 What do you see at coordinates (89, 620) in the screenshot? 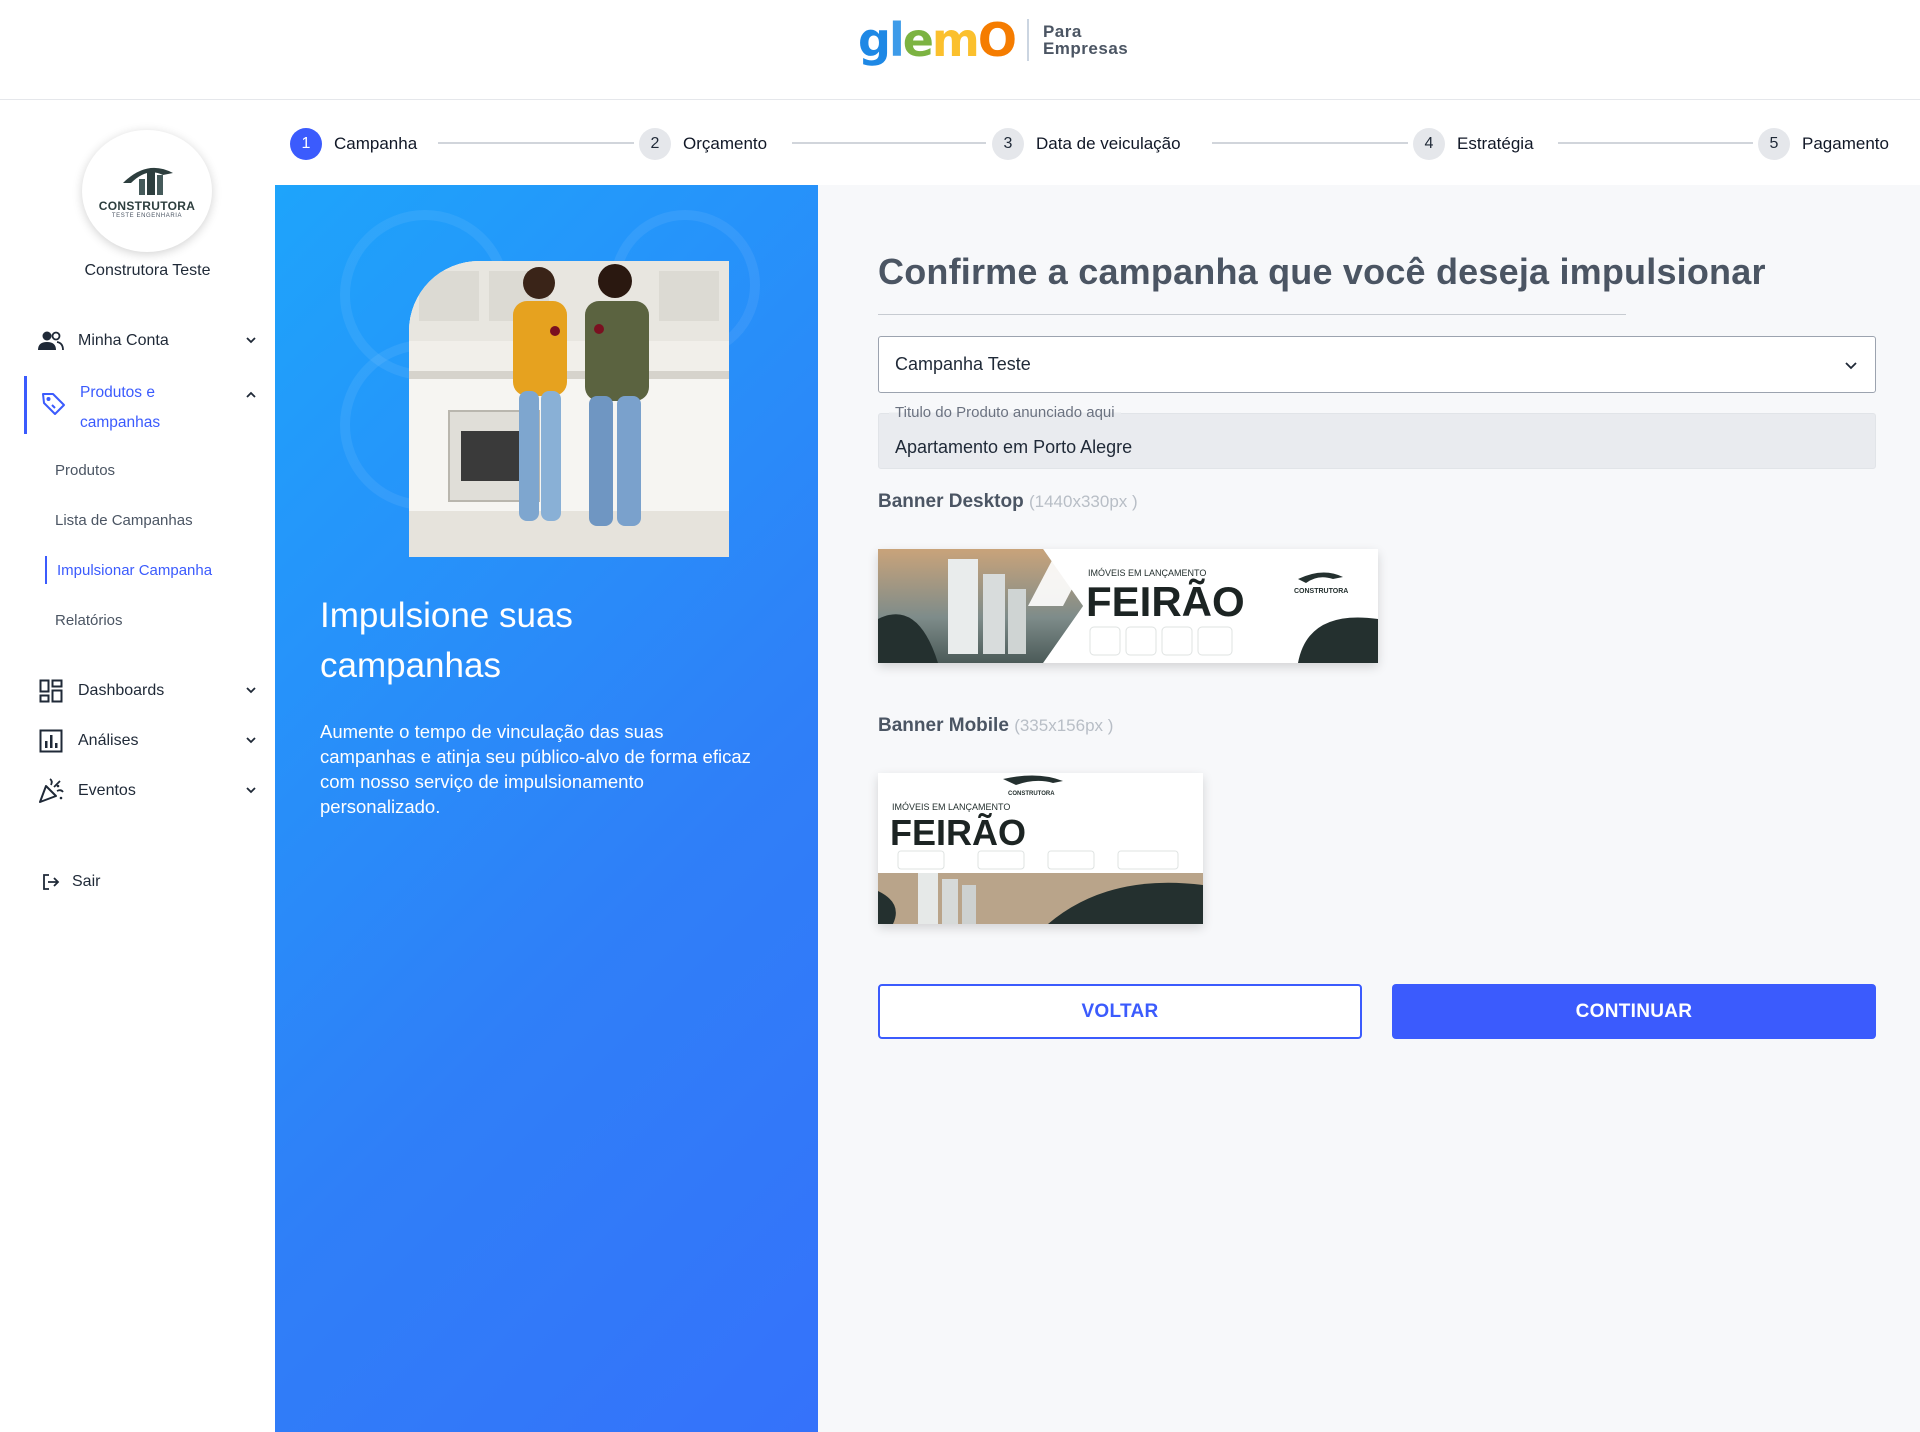
I see `sub-item-relatorios: Relatórios` at bounding box center [89, 620].